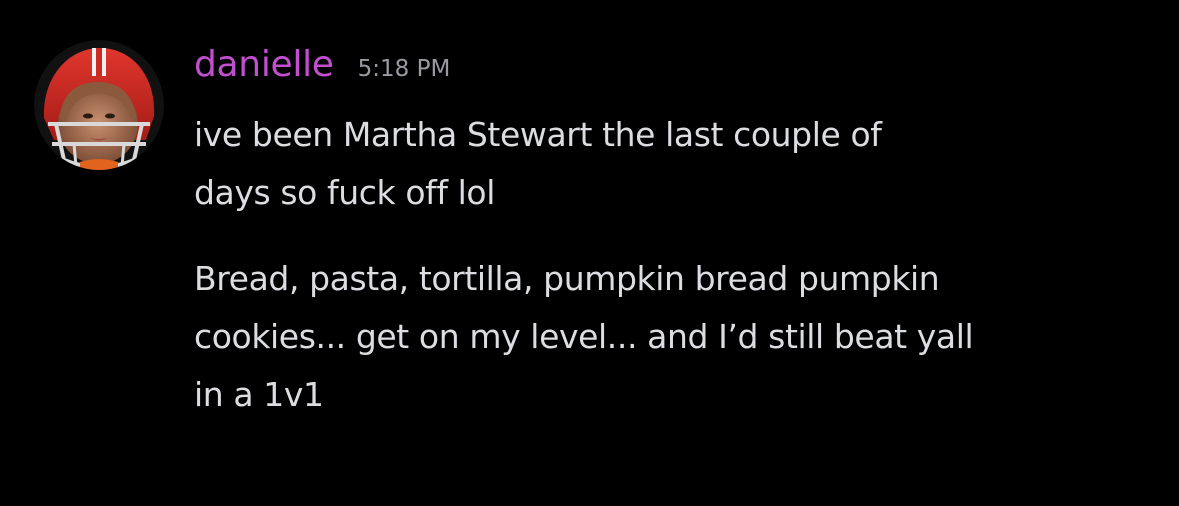 The image size is (1179, 506). Describe the element at coordinates (344, 192) in the screenshot. I see `message-line: days so fuck off lol` at that location.